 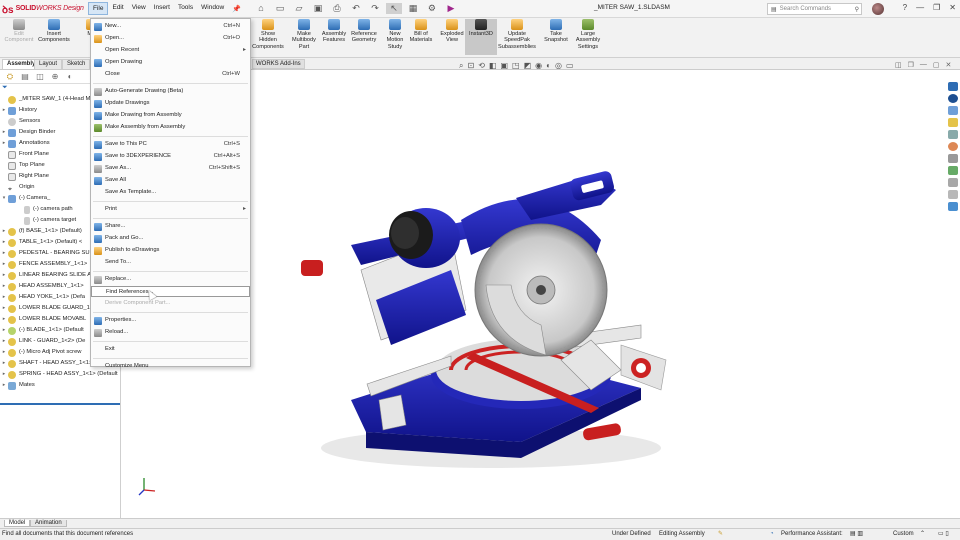 I want to click on design-library-icon, so click(x=953, y=110).